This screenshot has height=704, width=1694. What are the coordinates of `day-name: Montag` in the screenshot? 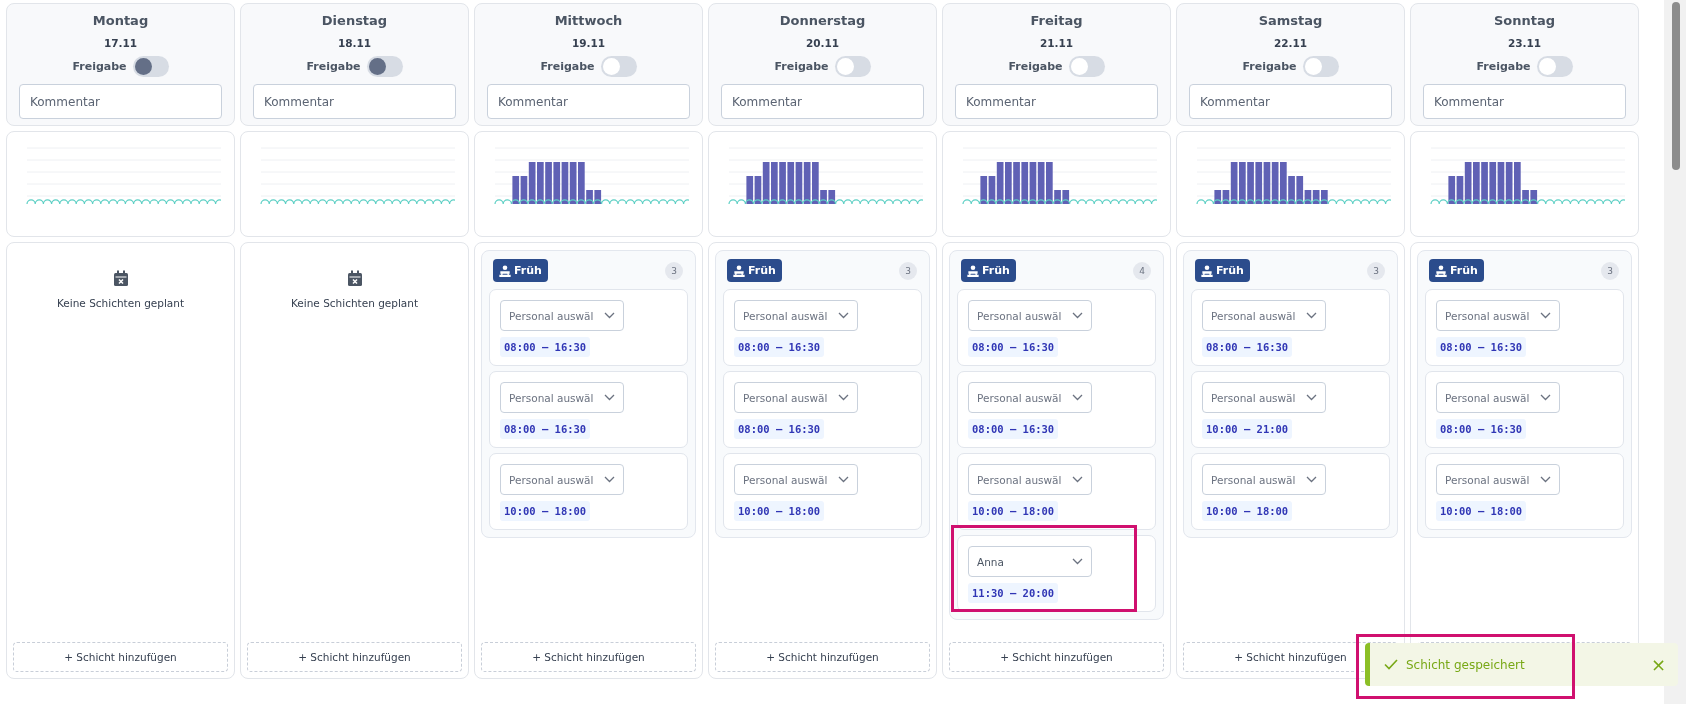 It's located at (120, 20).